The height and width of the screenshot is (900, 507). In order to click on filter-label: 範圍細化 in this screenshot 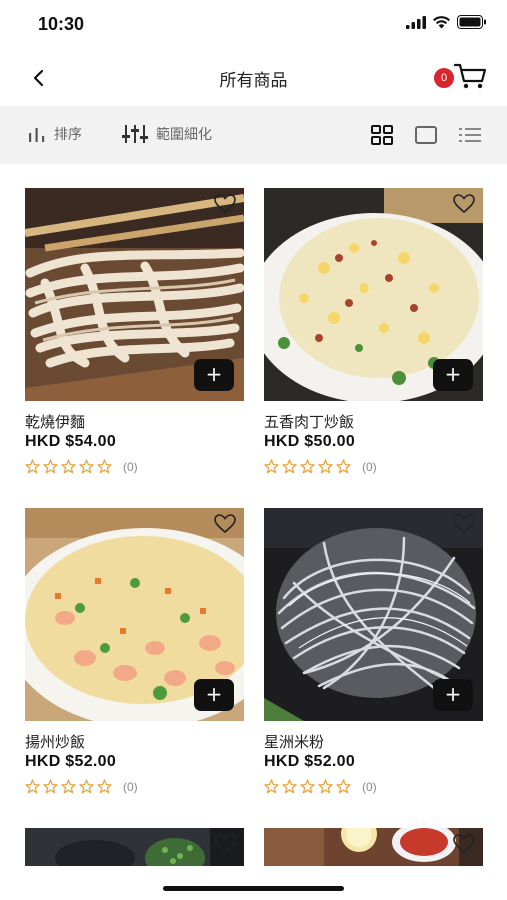, I will do `click(184, 135)`.